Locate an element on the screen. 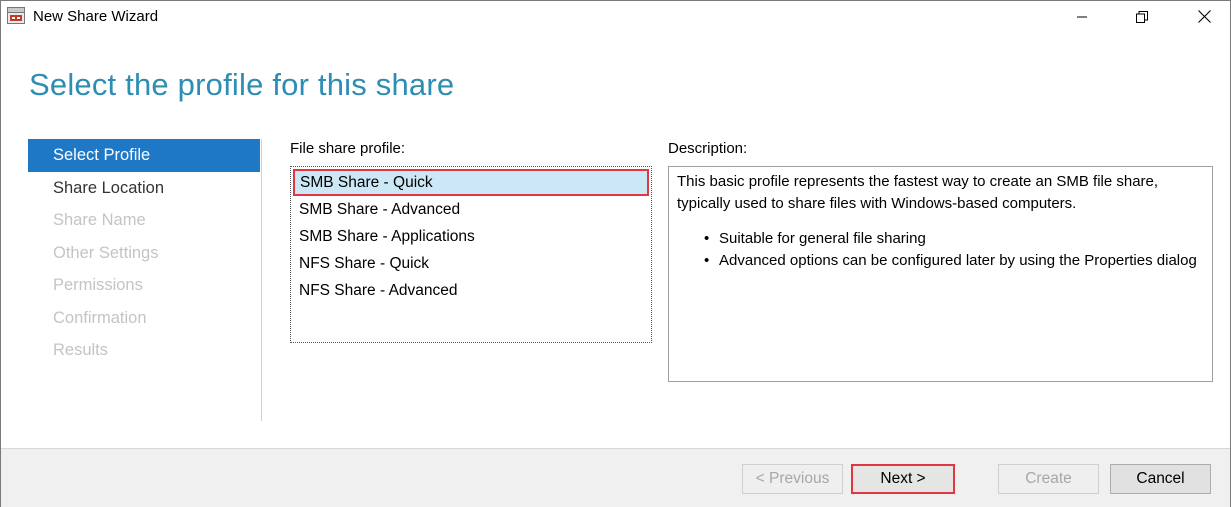 The width and height of the screenshot is (1231, 507). nav-item-share-location: Share Location is located at coordinates (144, 188).